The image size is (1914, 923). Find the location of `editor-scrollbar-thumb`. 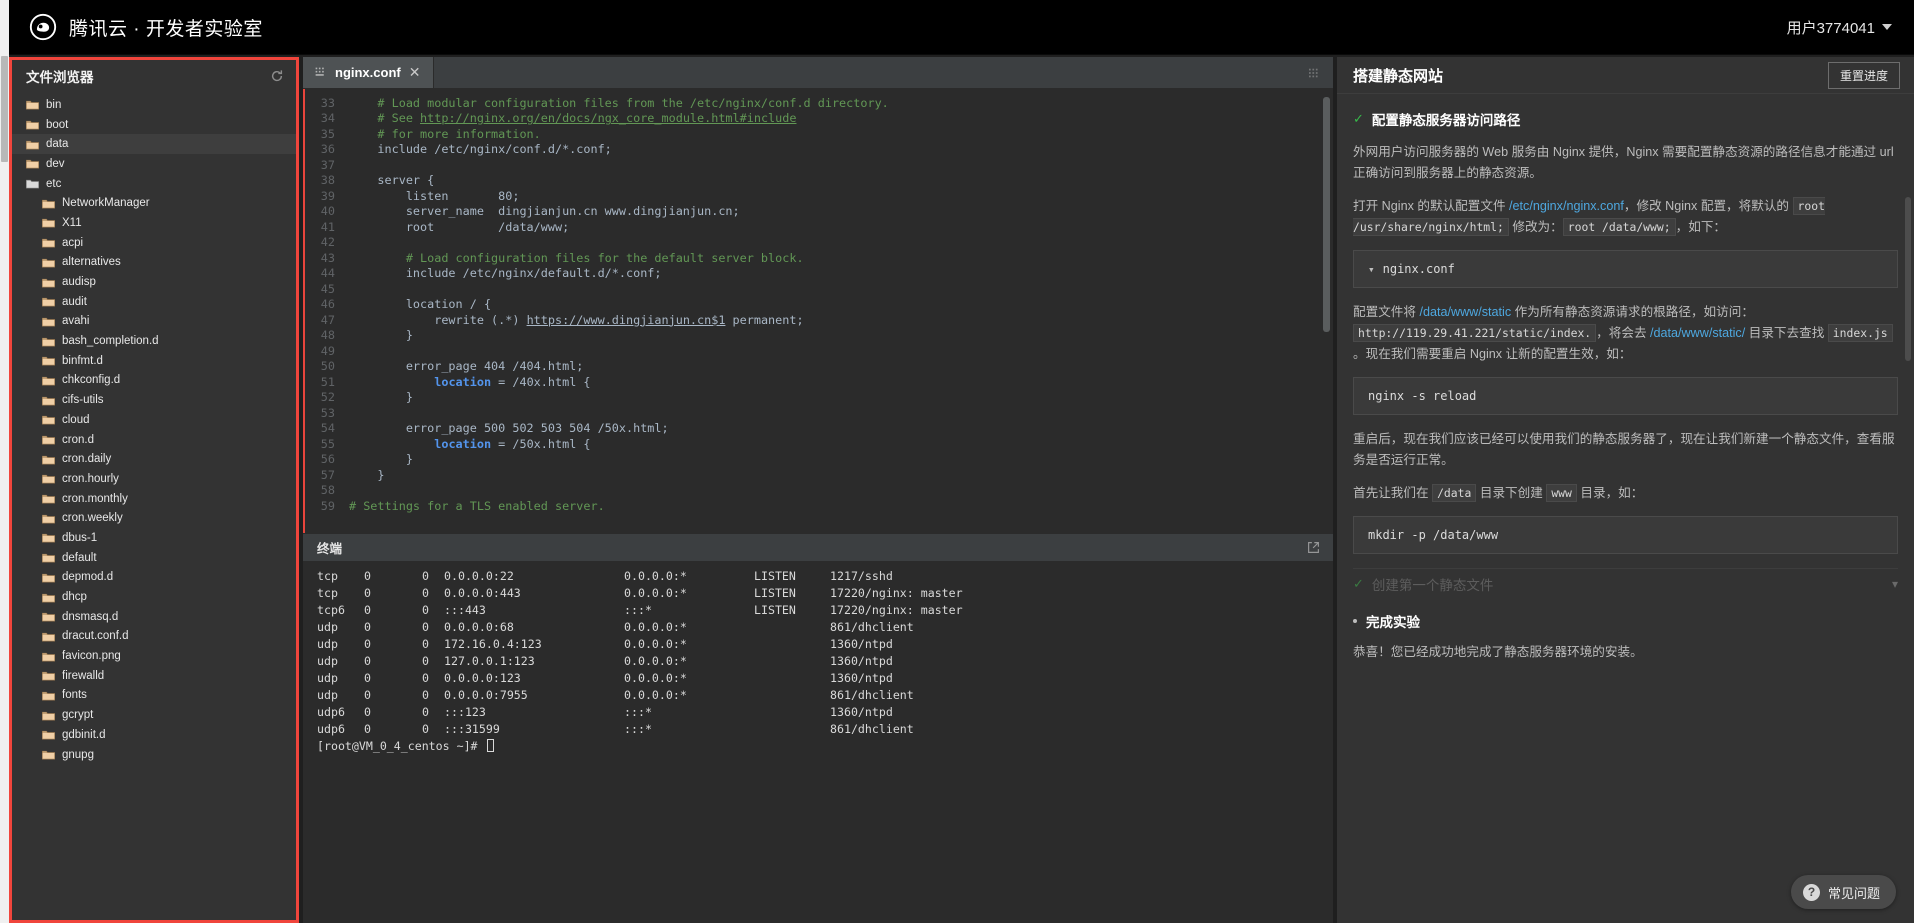

editor-scrollbar-thumb is located at coordinates (1326, 214).